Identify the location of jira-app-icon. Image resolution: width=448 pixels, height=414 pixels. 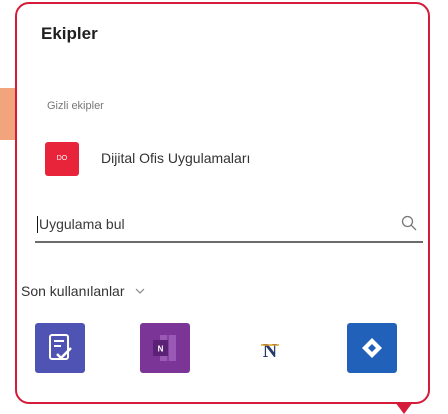
(372, 348).